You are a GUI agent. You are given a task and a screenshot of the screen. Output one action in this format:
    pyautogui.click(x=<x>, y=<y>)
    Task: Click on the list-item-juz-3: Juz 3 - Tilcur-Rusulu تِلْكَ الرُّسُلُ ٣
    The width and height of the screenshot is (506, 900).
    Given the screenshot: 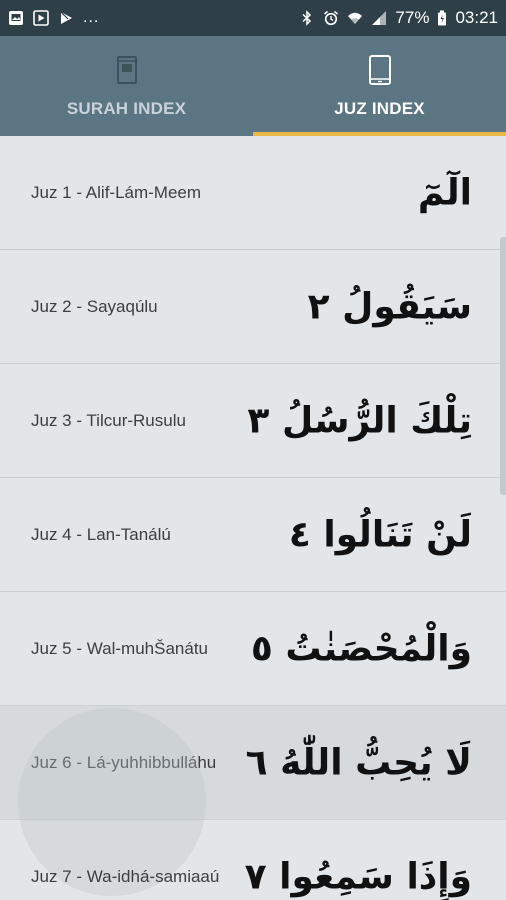 What is the action you would take?
    pyautogui.click(x=253, y=421)
    